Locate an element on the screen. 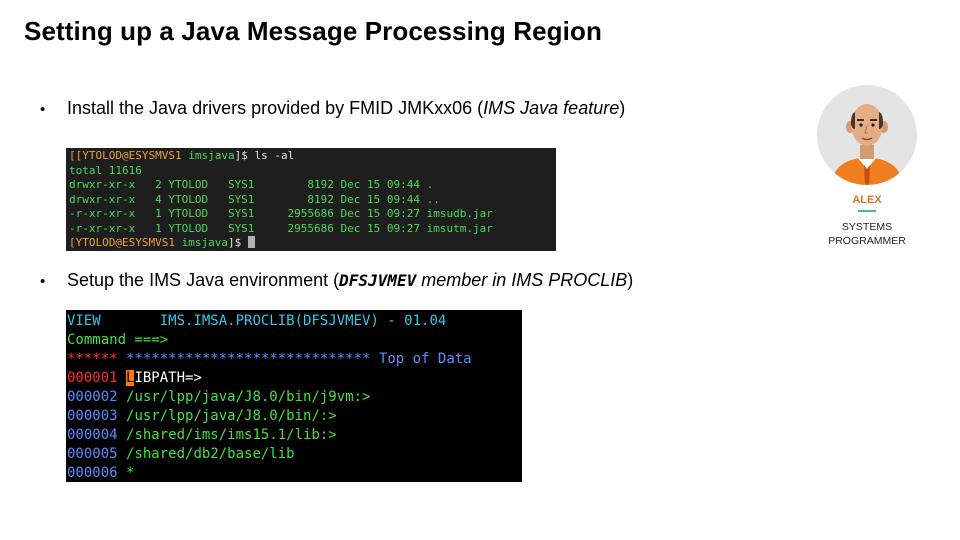 Image resolution: width=960 pixels, height=540 pixels. persona-role-line: SYSTEMS is located at coordinates (867, 227).